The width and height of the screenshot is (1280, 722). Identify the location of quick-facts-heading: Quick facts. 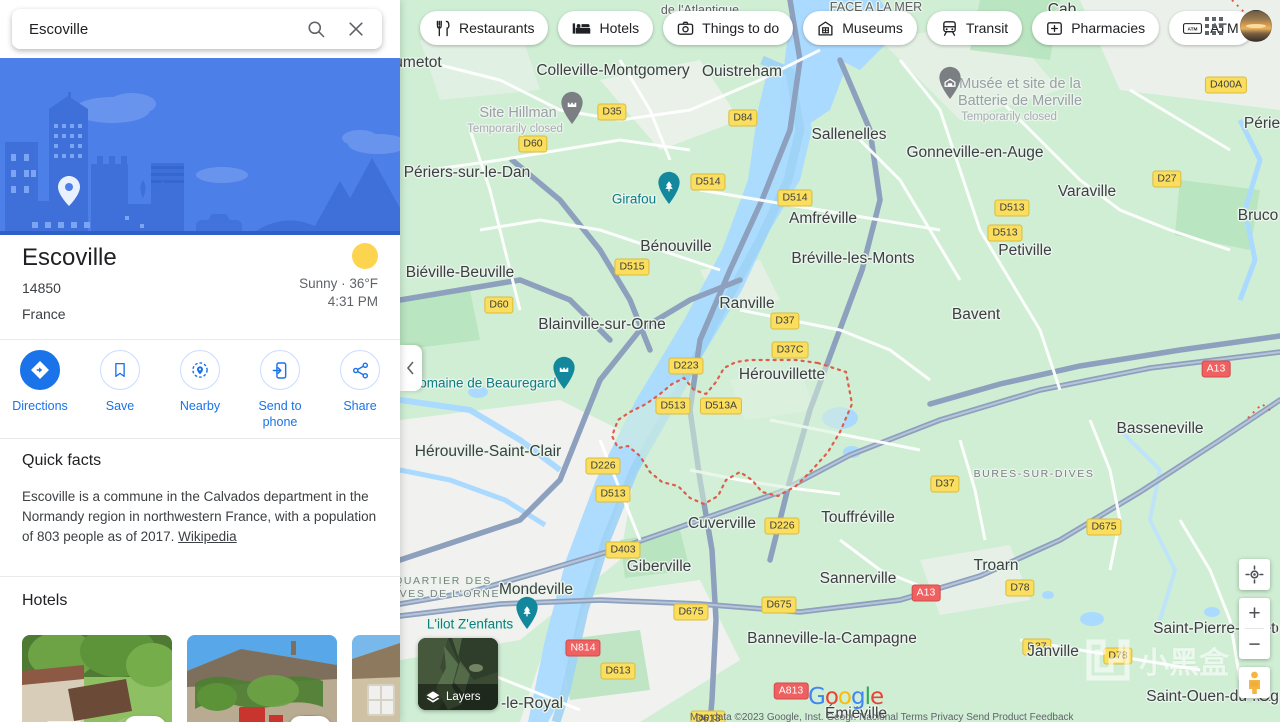
(62, 460).